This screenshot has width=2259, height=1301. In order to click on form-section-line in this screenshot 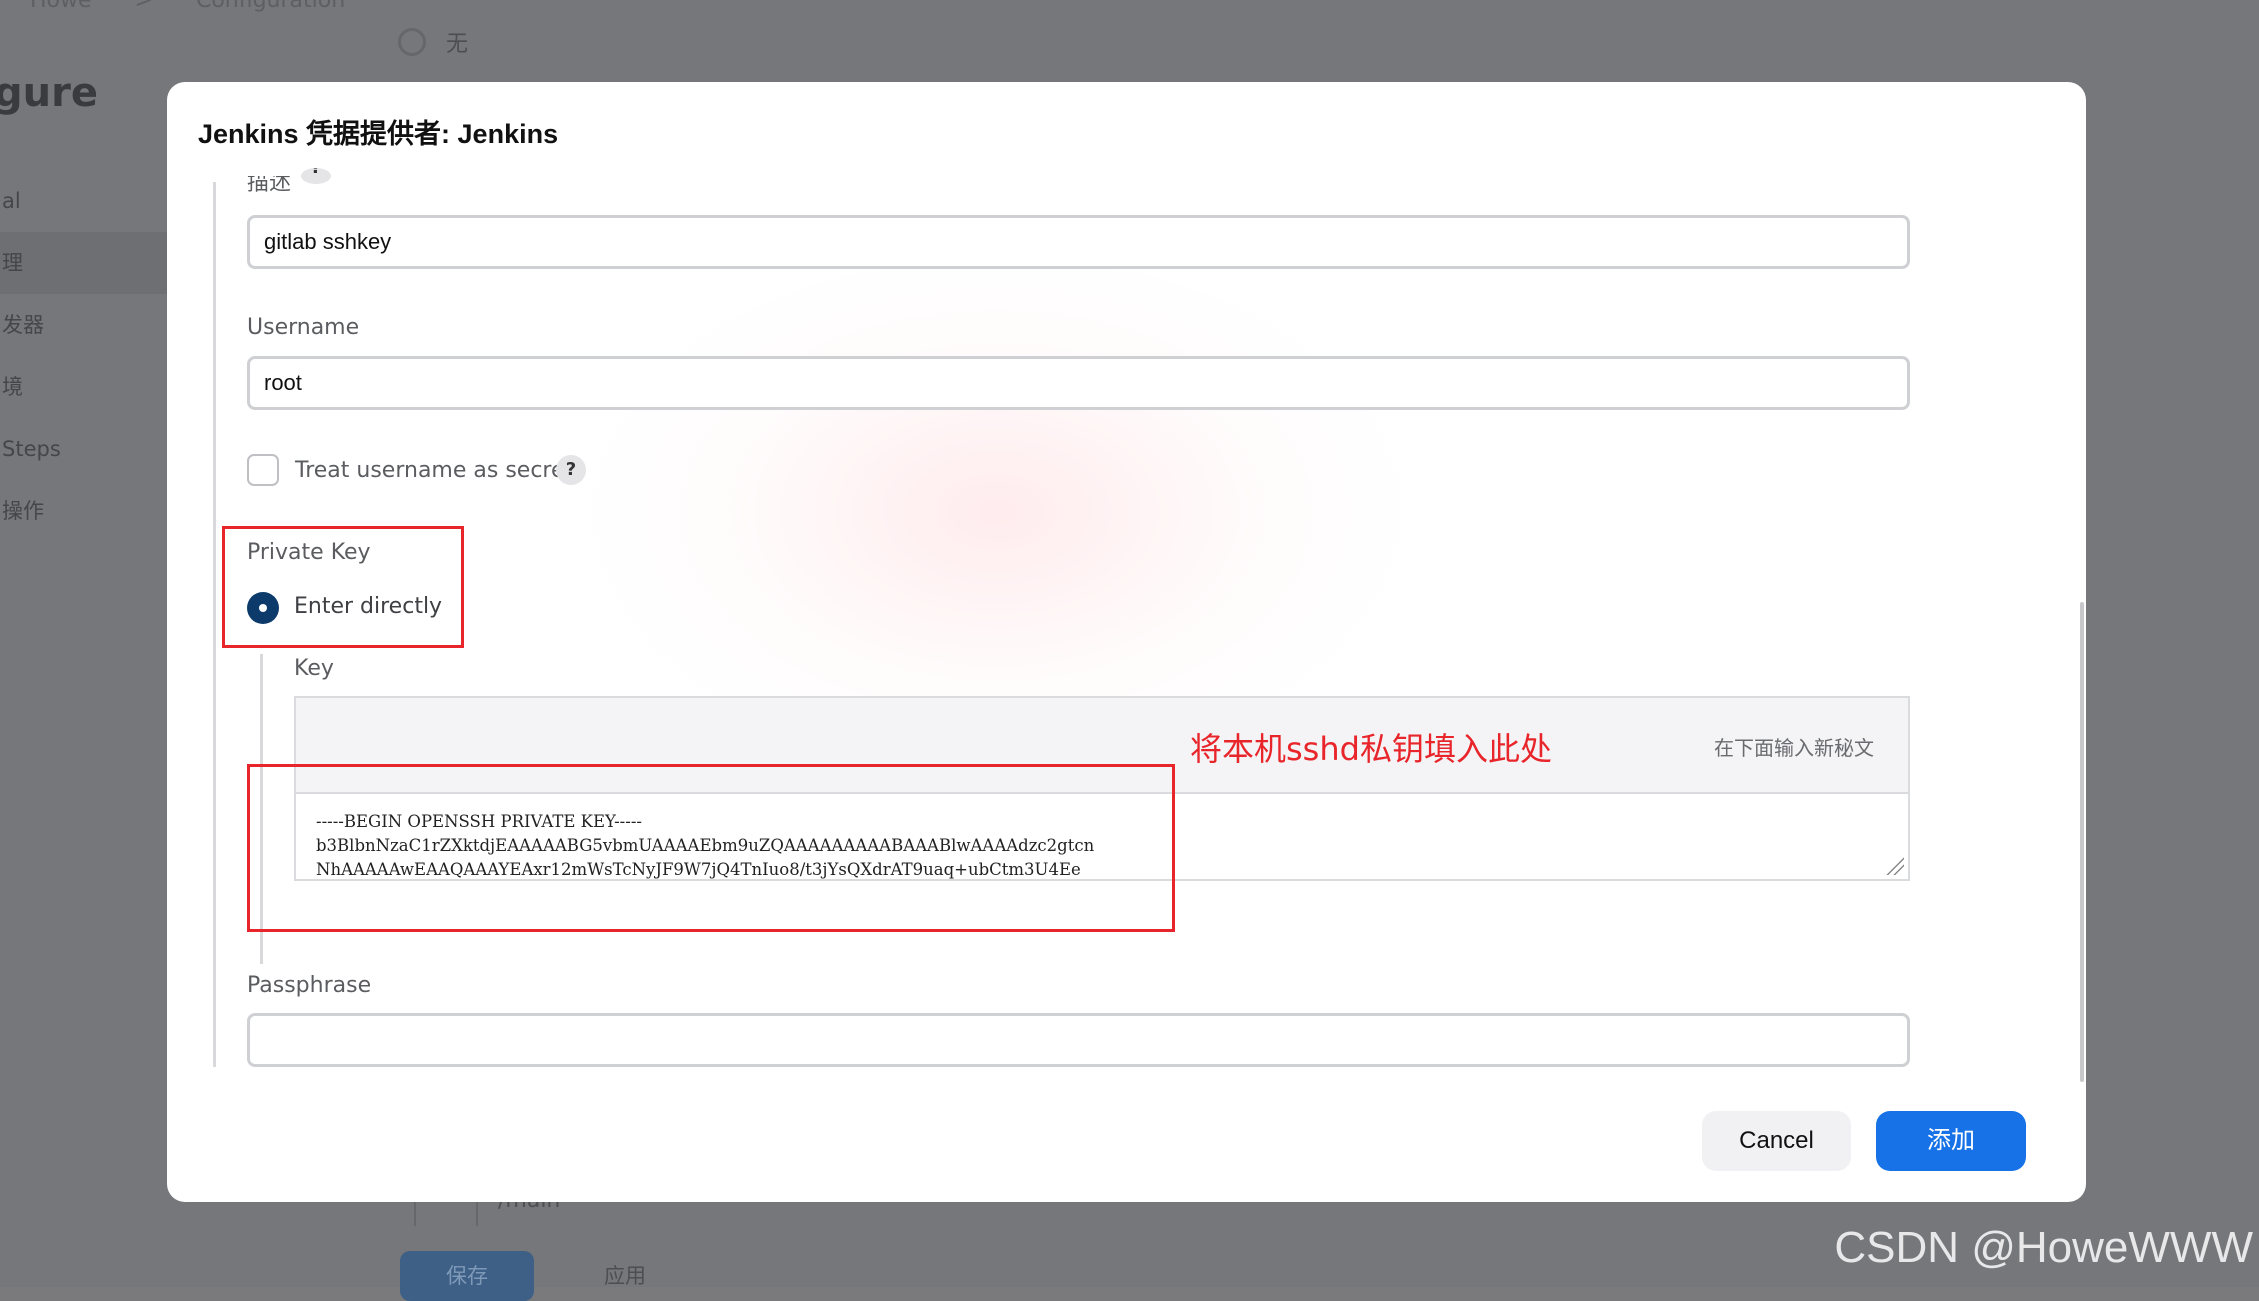, I will do `click(214, 624)`.